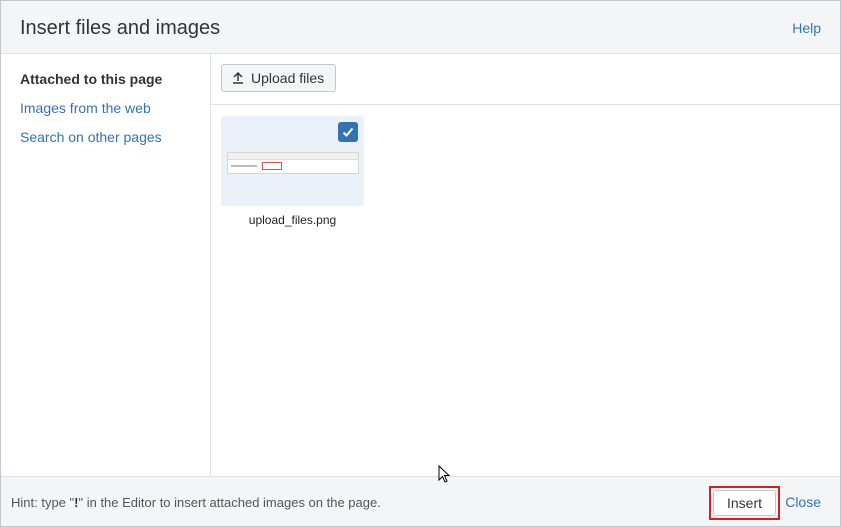  I want to click on sidebar-item-search-pages: Search on other pages, so click(91, 137).